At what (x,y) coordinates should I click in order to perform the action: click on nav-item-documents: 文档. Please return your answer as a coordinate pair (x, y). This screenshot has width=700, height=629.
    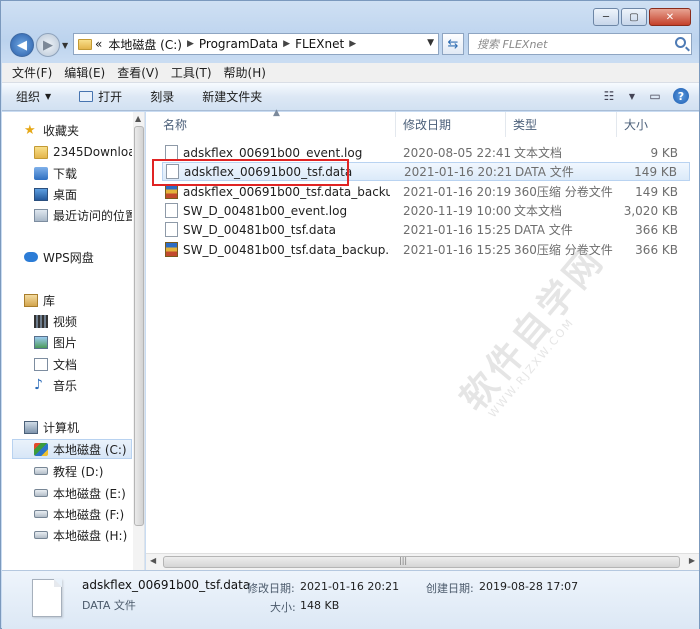
    Looking at the image, I should click on (83, 364).